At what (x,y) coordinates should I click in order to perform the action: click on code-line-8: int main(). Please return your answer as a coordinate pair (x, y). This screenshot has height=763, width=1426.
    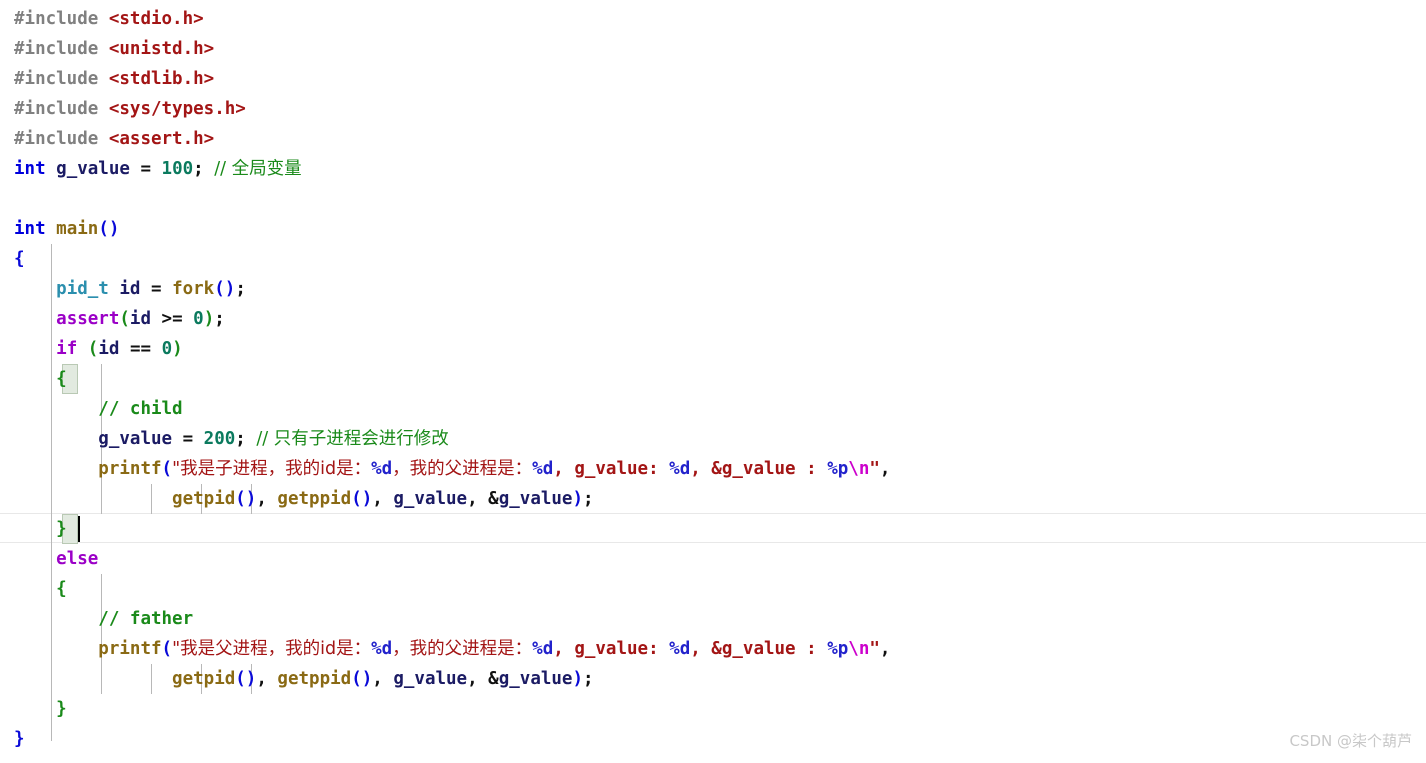
    Looking at the image, I should click on (720, 229).